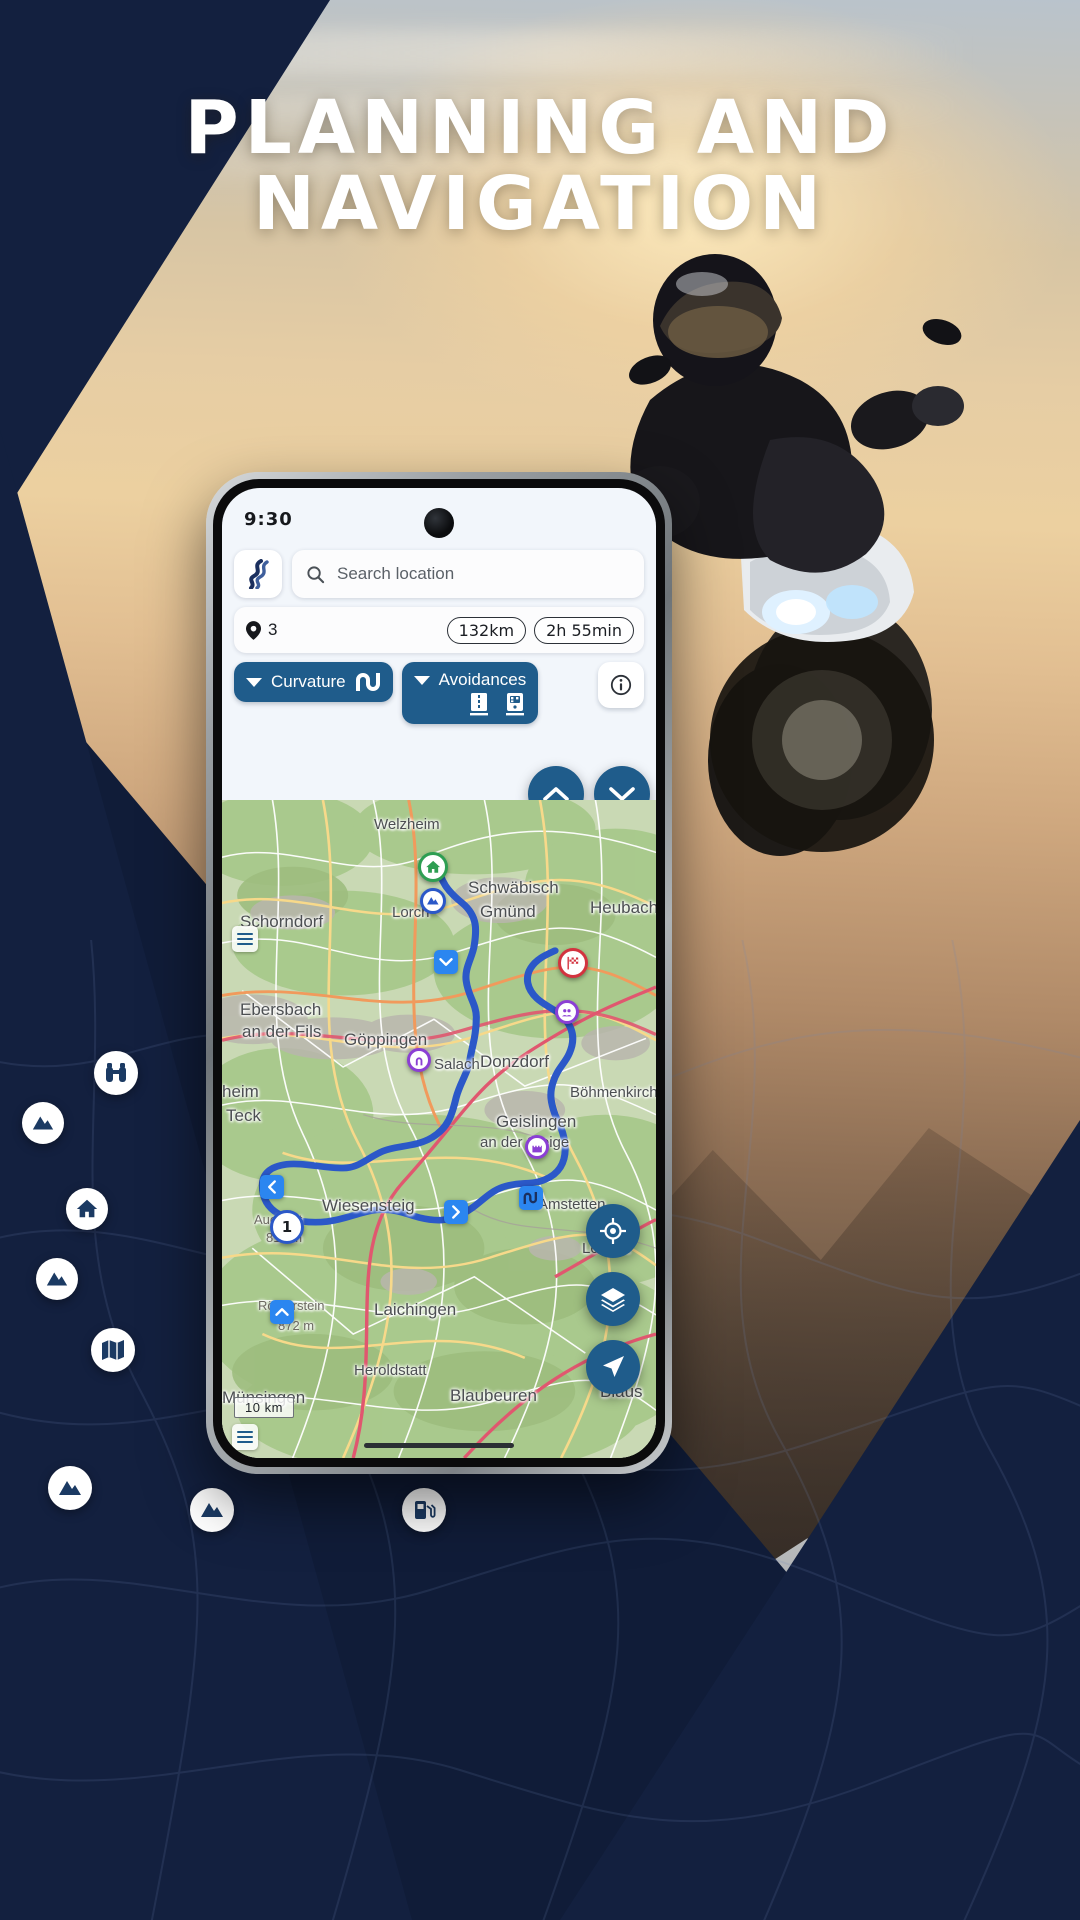 The height and width of the screenshot is (1920, 1080). I want to click on finish-flag-icon, so click(573, 963).